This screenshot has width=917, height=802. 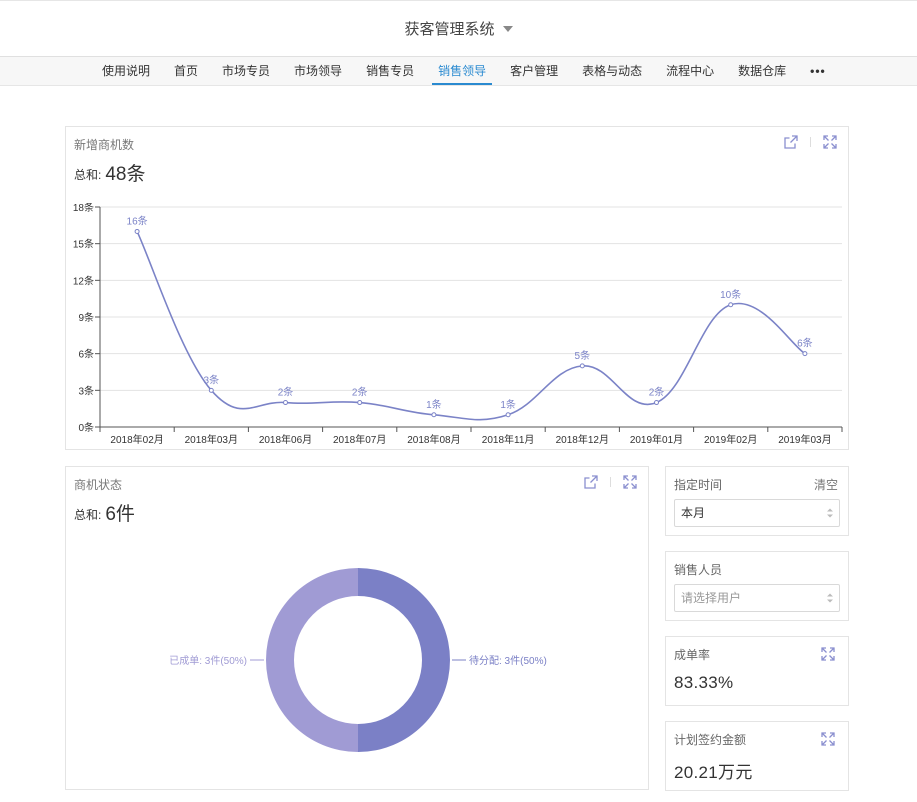 What do you see at coordinates (433, 439) in the screenshot?
I see `x-tick-label: 2018年08月` at bounding box center [433, 439].